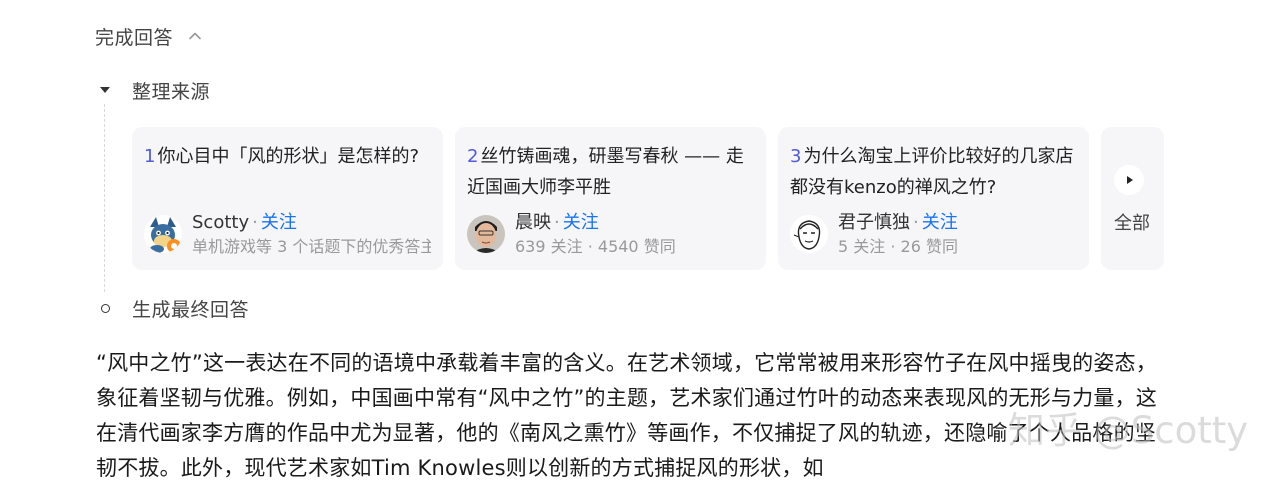  What do you see at coordinates (1129, 180) in the screenshot?
I see `play-arrow-icon` at bounding box center [1129, 180].